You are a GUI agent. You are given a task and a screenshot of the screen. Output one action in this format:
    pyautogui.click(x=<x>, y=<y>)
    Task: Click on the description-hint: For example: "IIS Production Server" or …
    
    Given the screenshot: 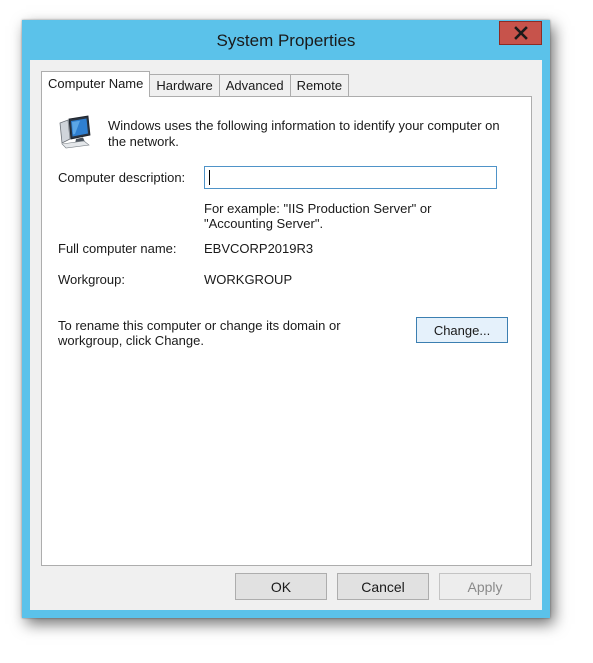 What is the action you would take?
    pyautogui.click(x=318, y=216)
    